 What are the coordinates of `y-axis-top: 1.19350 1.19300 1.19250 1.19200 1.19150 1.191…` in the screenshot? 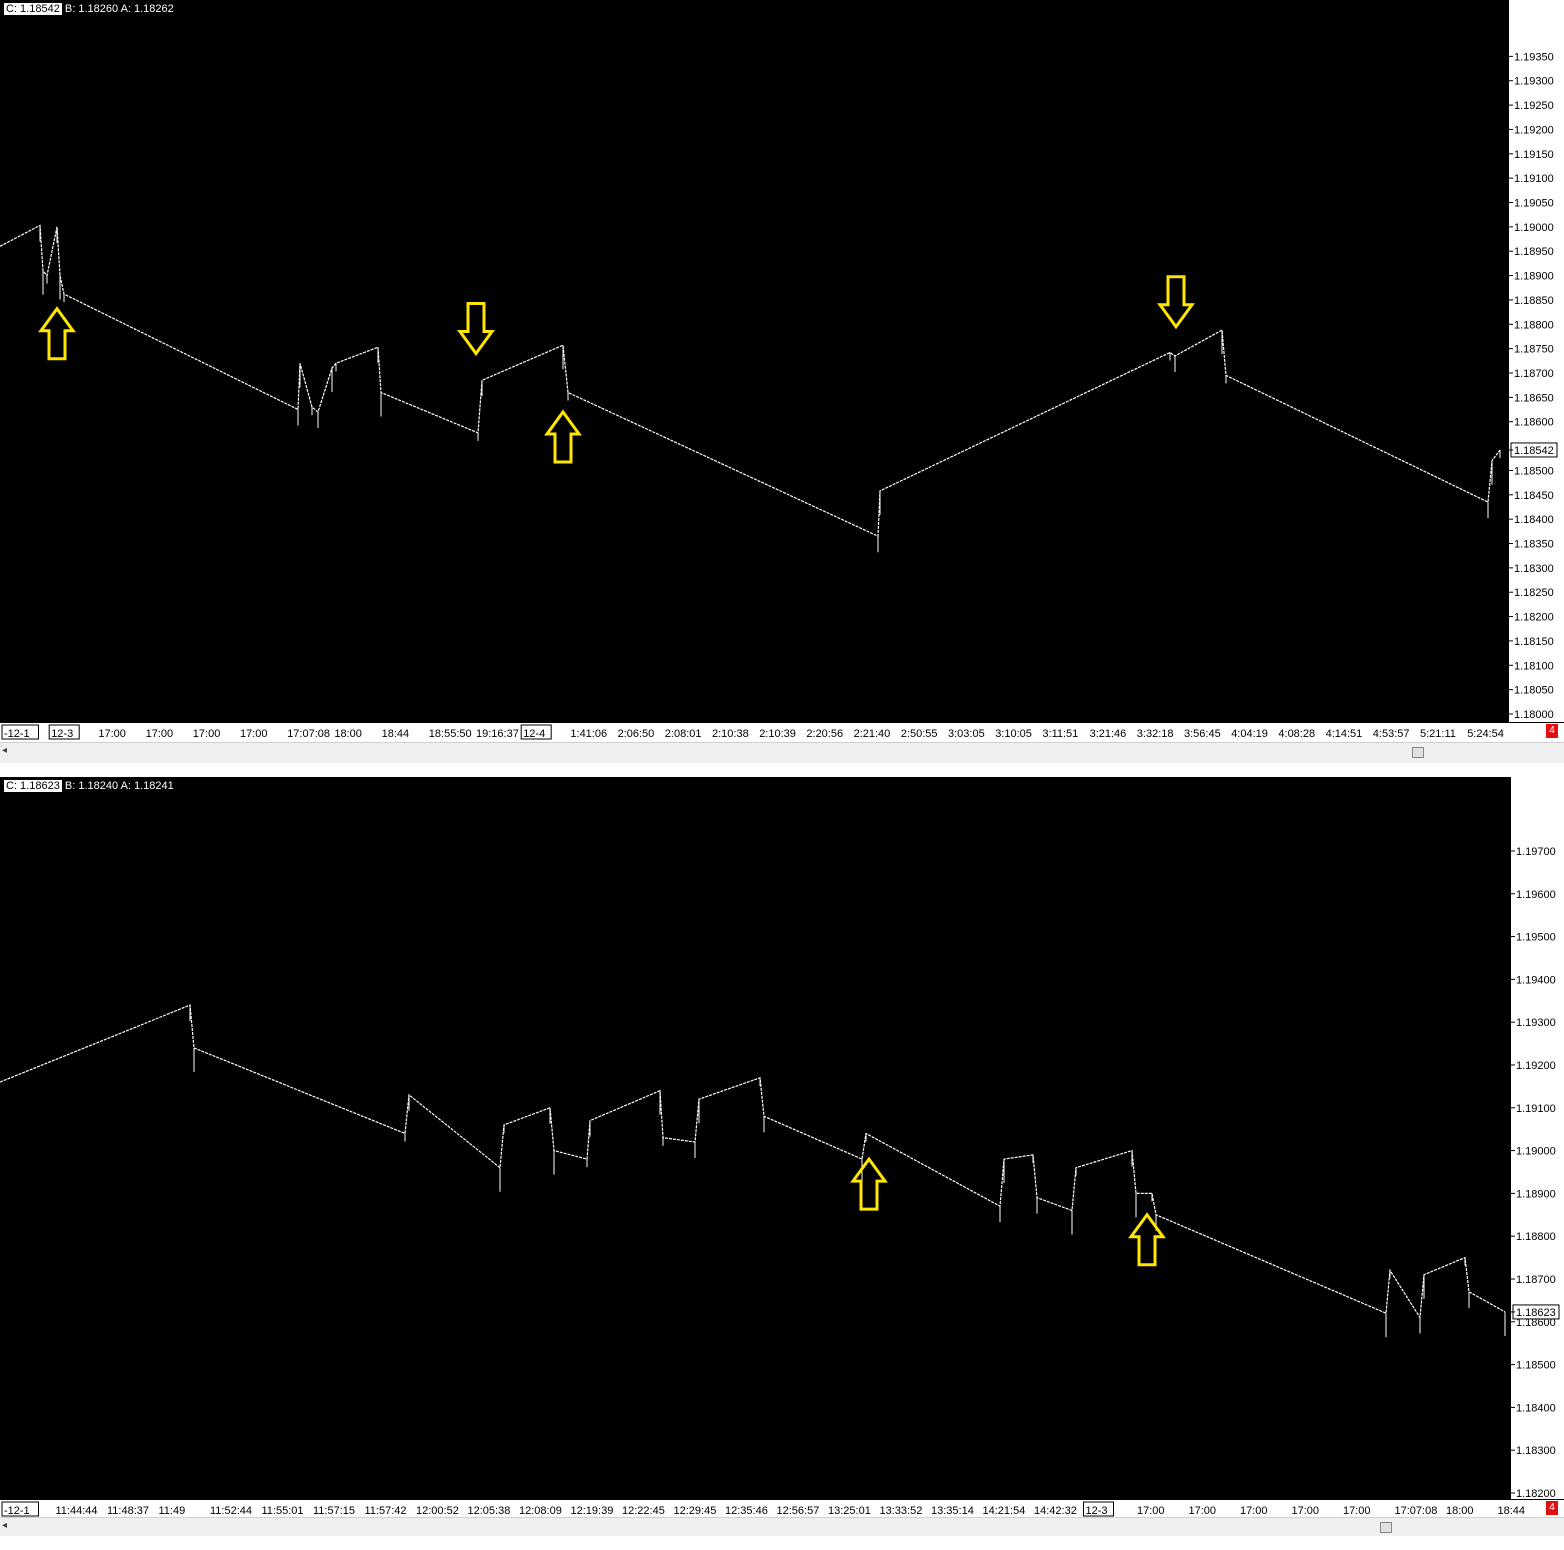 It's located at (1536, 361).